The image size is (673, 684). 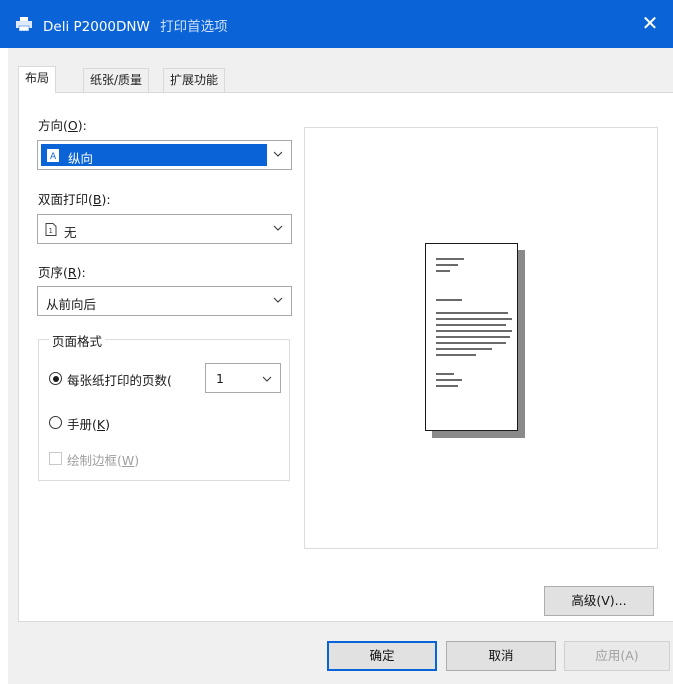 I want to click on title-suffix: 打印首选项, so click(x=194, y=27).